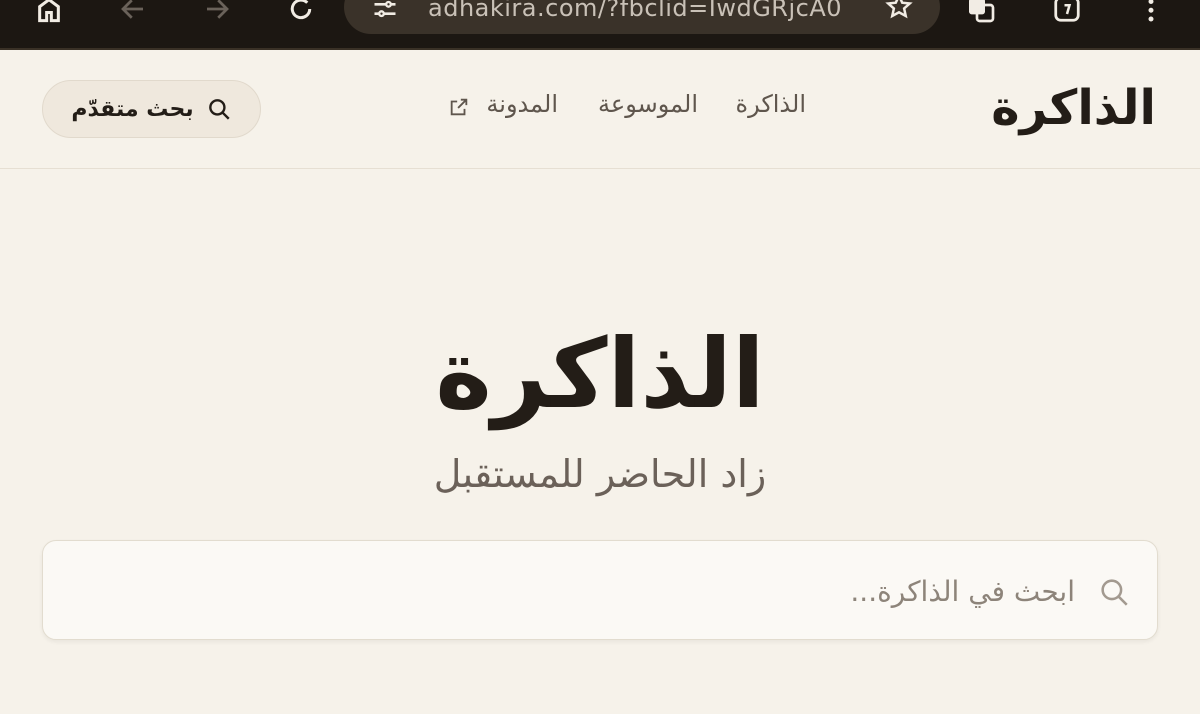 The height and width of the screenshot is (714, 1200). What do you see at coordinates (981, 13) in the screenshot?
I see `translate-icon` at bounding box center [981, 13].